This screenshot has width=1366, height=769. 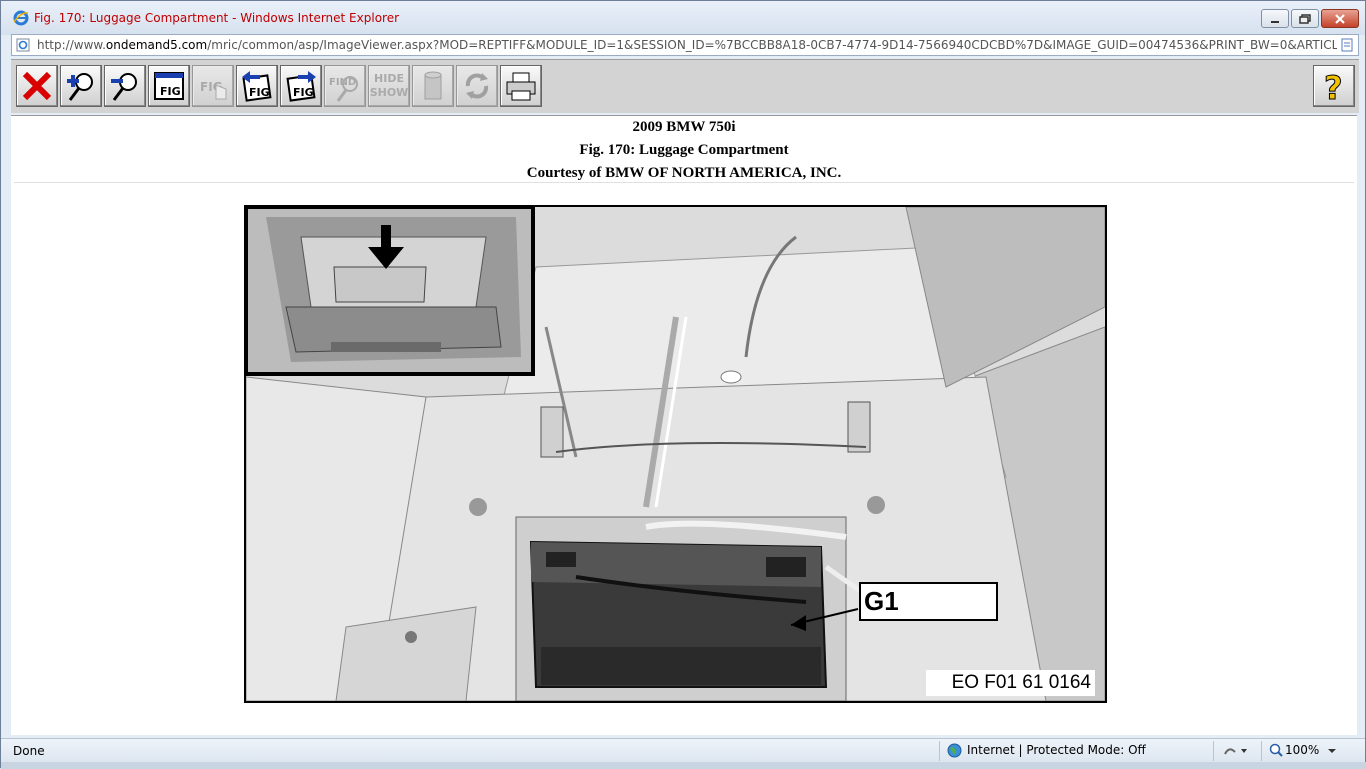 What do you see at coordinates (23, 45) in the screenshot?
I see `page-icon` at bounding box center [23, 45].